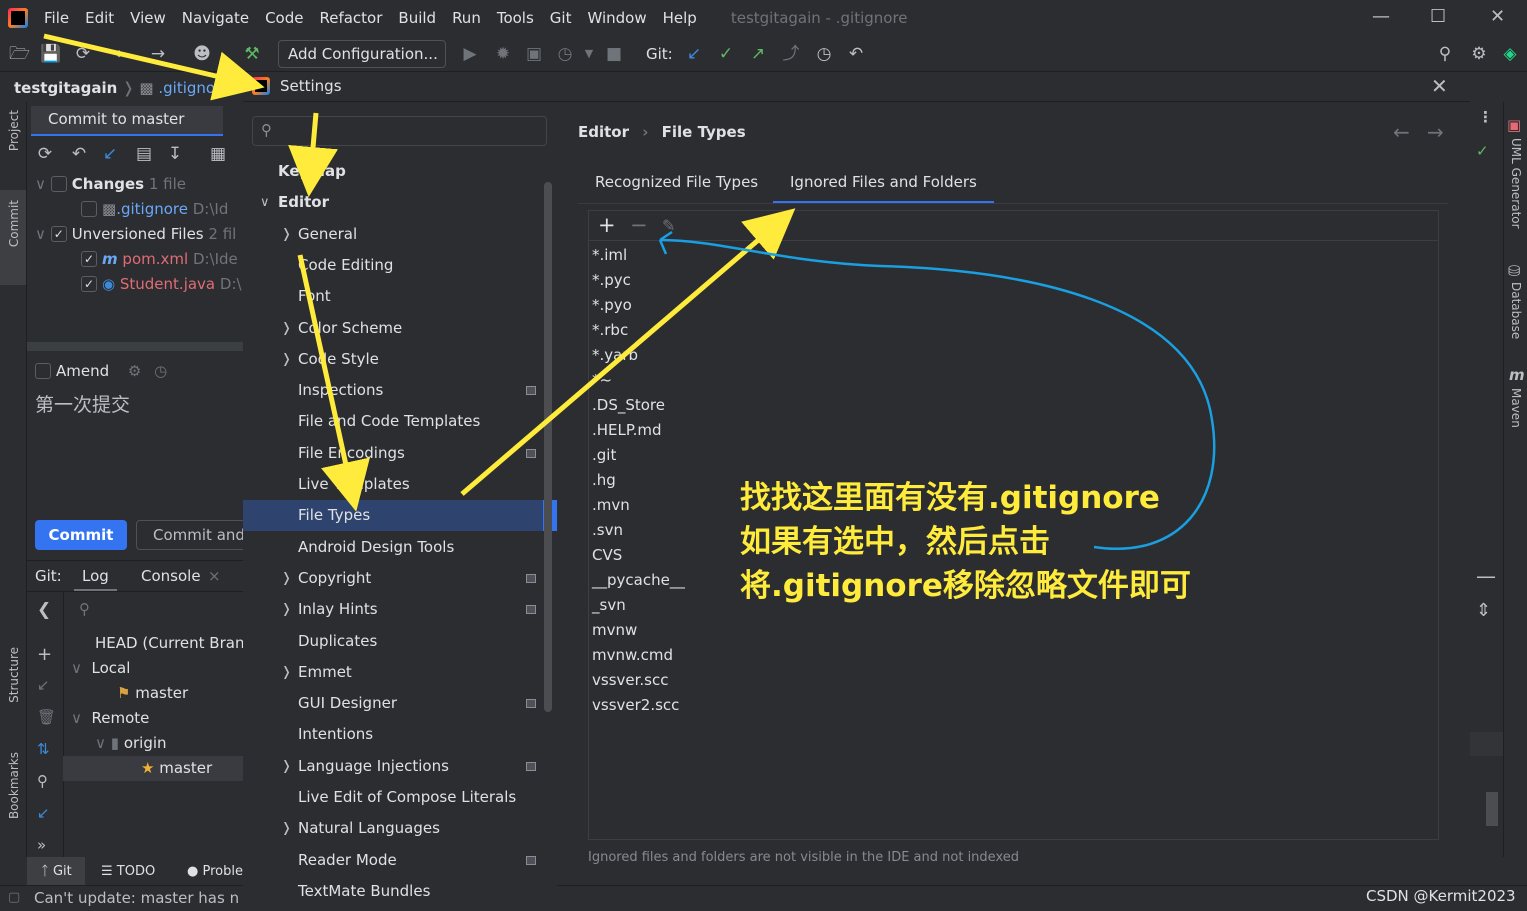 This screenshot has width=1527, height=911. Describe the element at coordinates (19, 54) in the screenshot. I see `open-folder-icon: 🗁` at that location.